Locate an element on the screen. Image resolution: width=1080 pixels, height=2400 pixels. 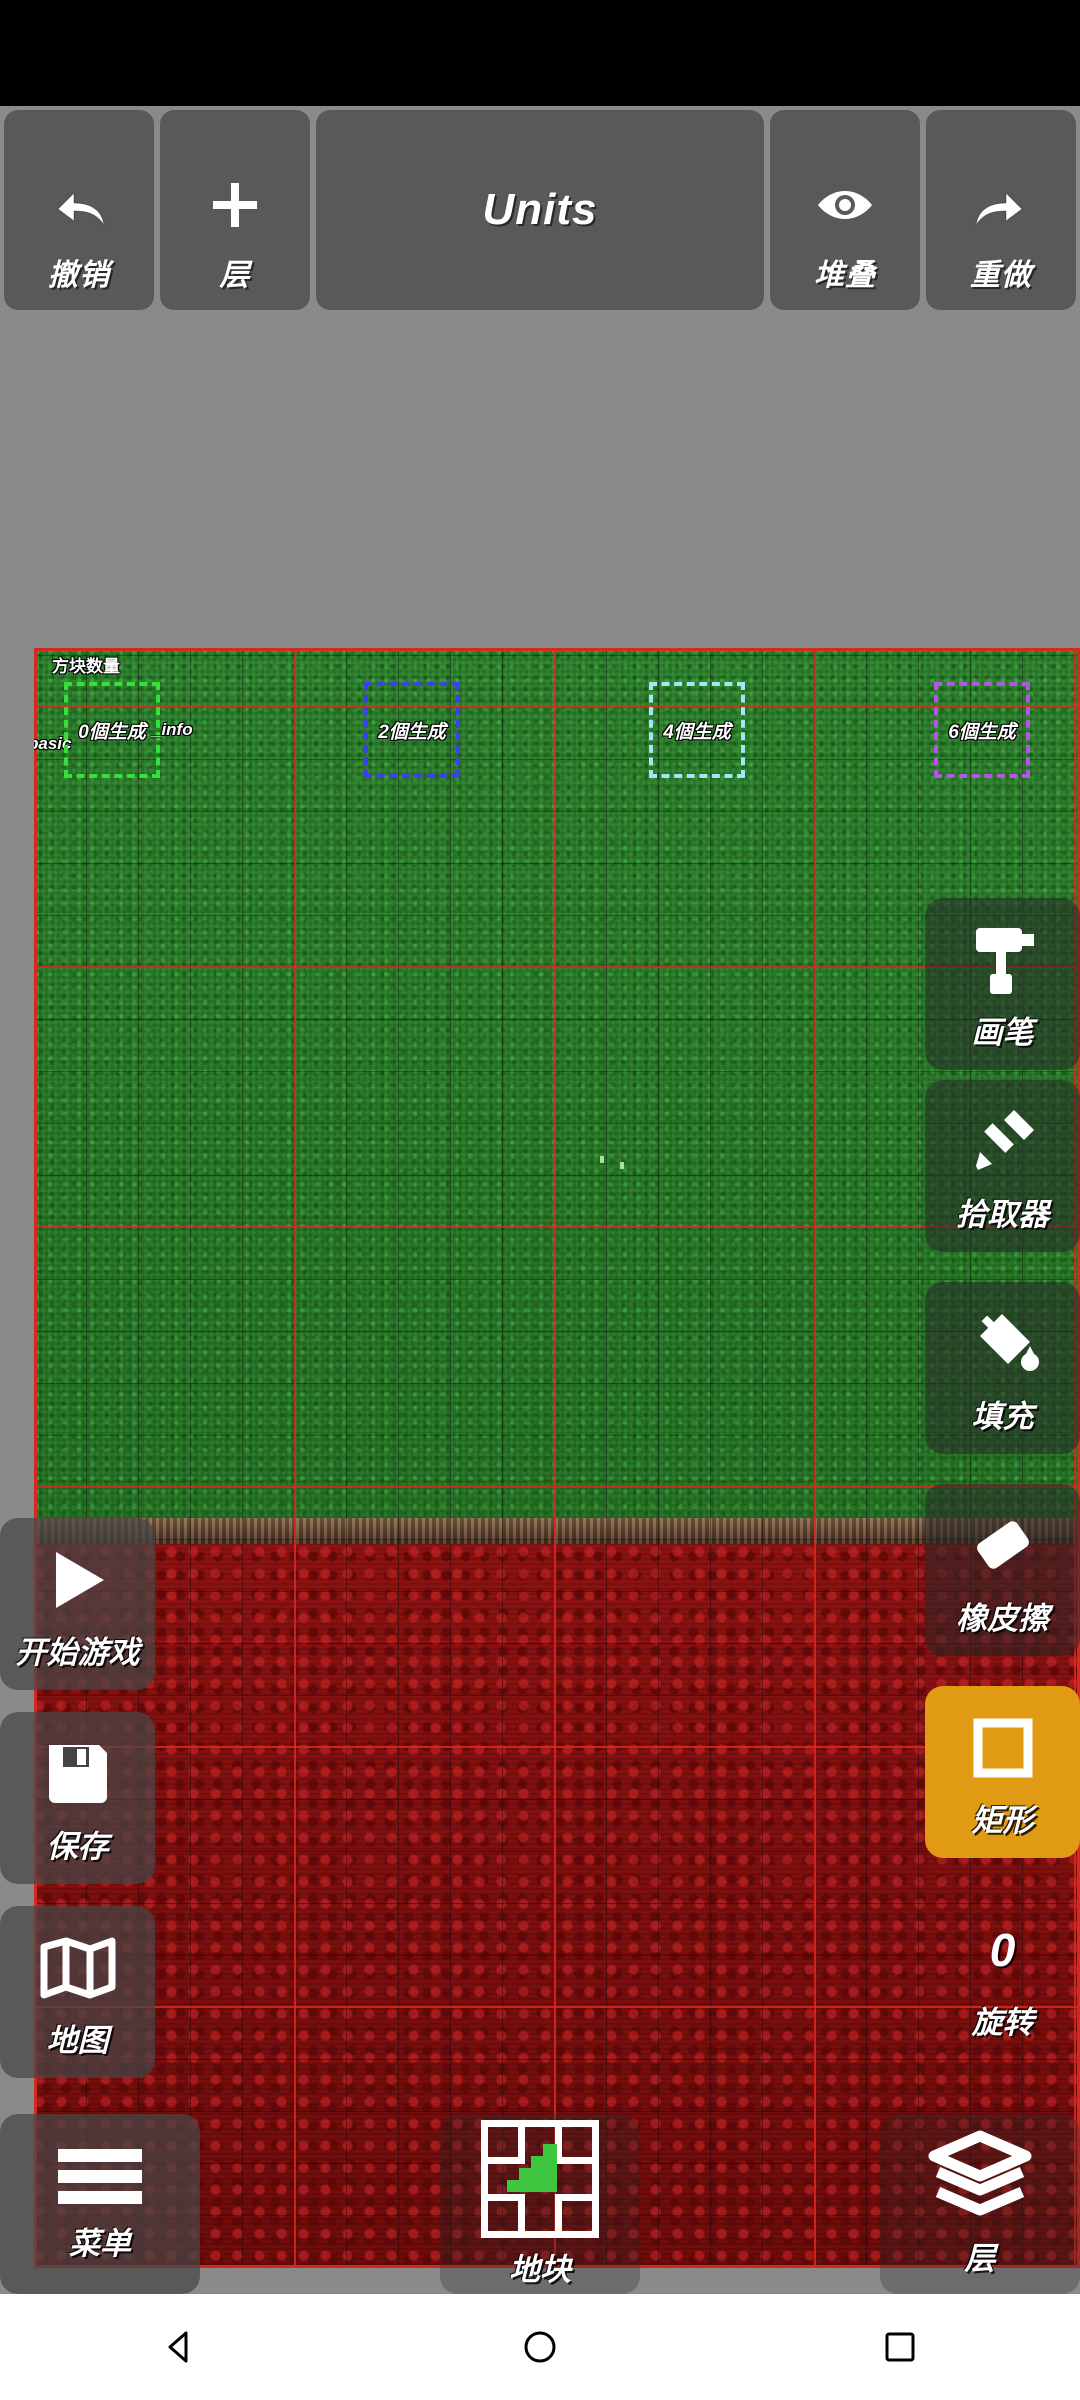
spawn-zone-label: 6個生成 is located at coordinates (982, 732).